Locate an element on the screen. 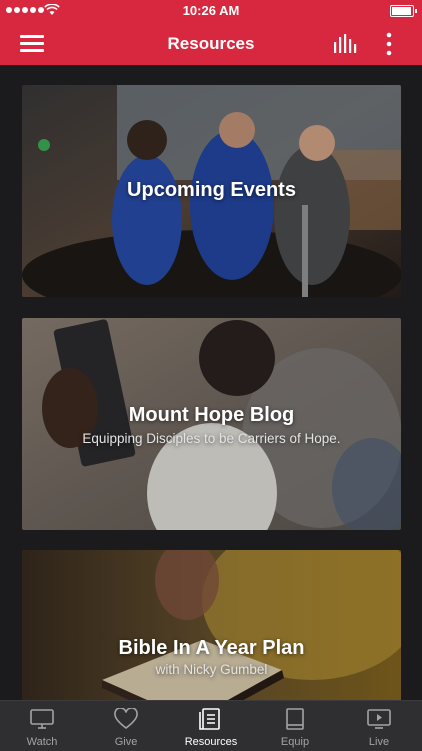  tab-label: Give is located at coordinates (126, 742).